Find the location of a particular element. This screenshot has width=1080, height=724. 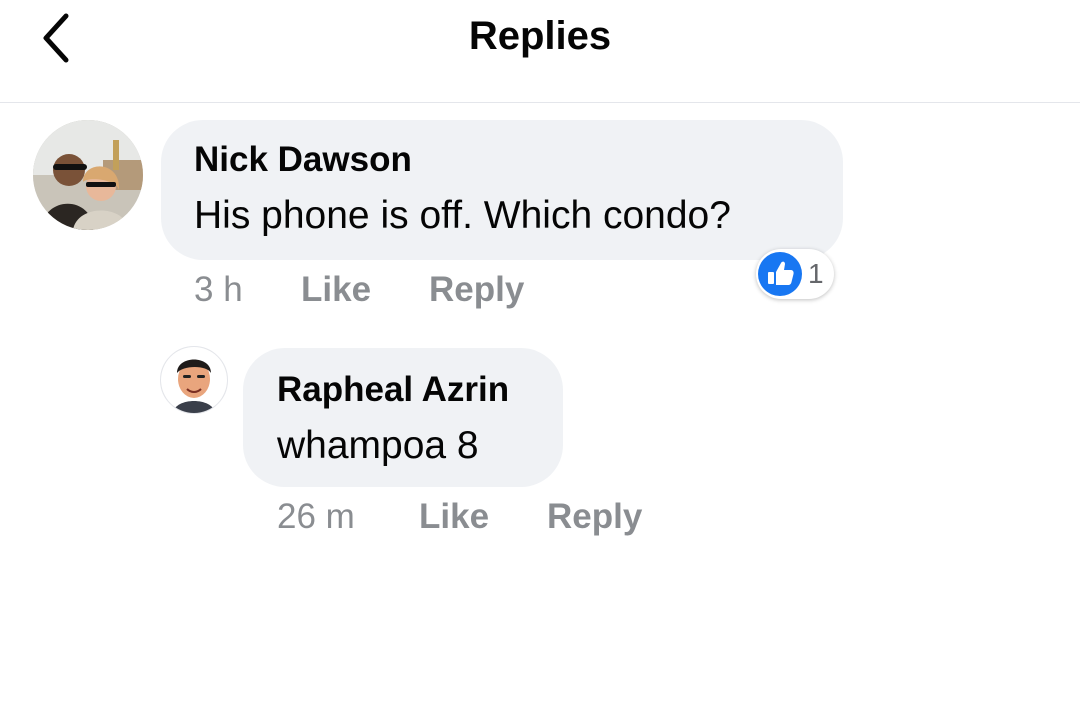

comment-time: 3 h is located at coordinates (218, 289).